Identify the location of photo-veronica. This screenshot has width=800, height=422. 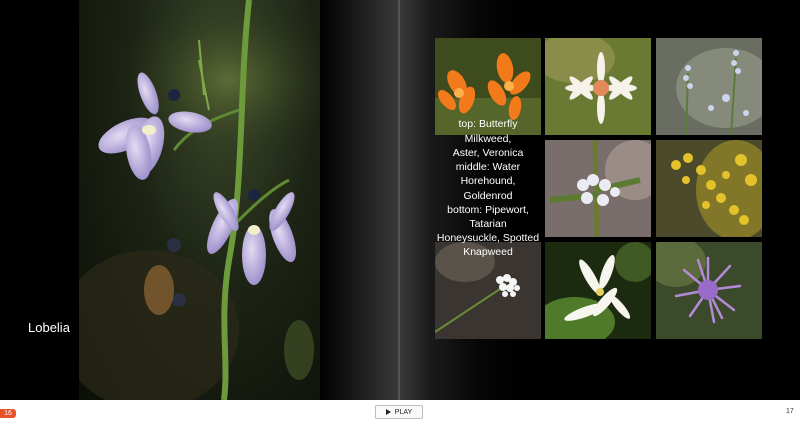
(709, 86).